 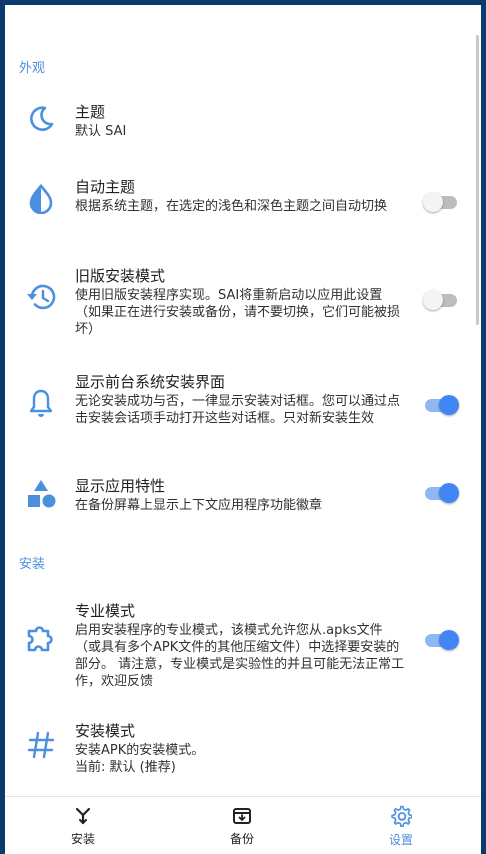 What do you see at coordinates (105, 611) in the screenshot?
I see `setting-title: 专业模式` at bounding box center [105, 611].